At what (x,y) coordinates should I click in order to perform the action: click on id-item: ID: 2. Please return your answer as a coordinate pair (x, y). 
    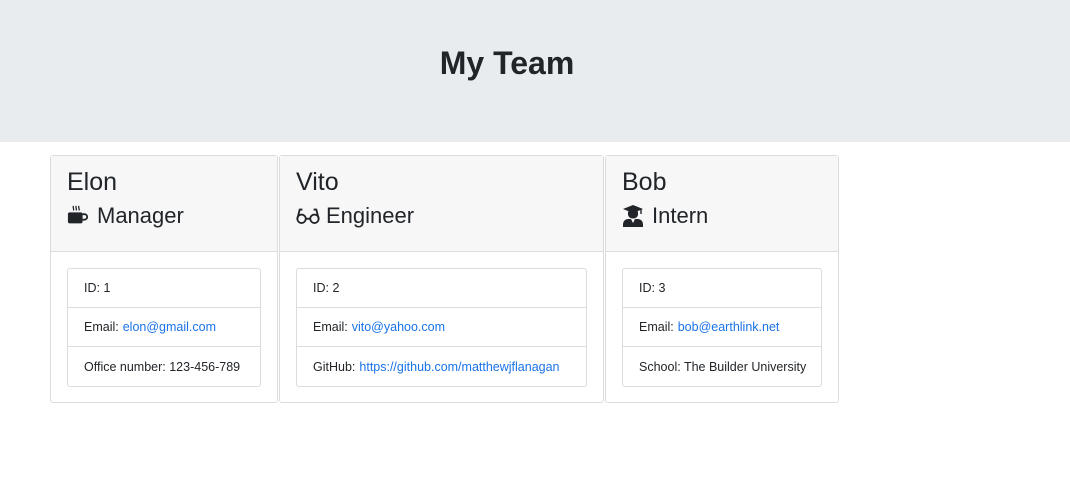
    Looking at the image, I should click on (441, 288).